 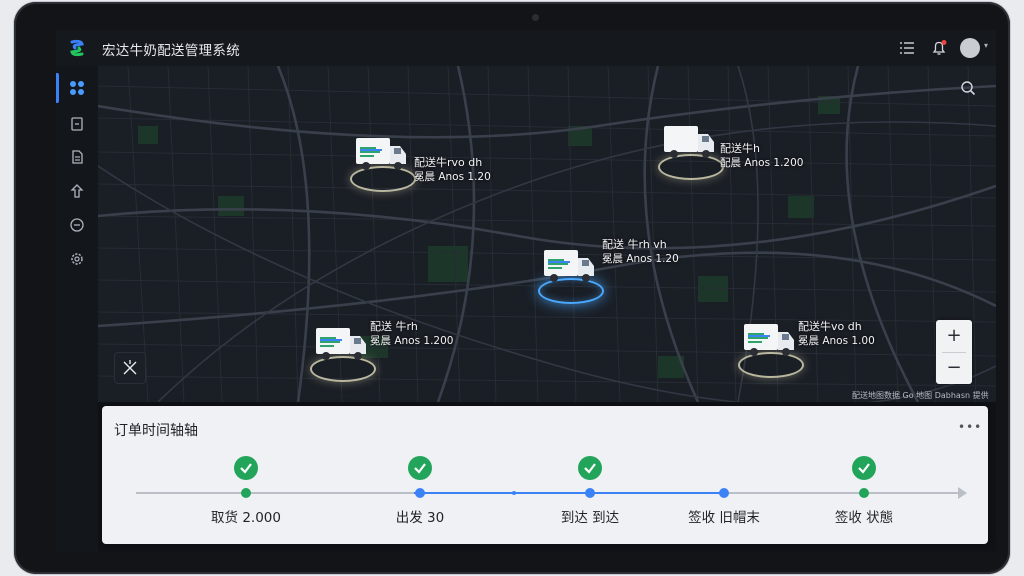 What do you see at coordinates (590, 518) in the screenshot?
I see `timeline-step-label: 到达 到达` at bounding box center [590, 518].